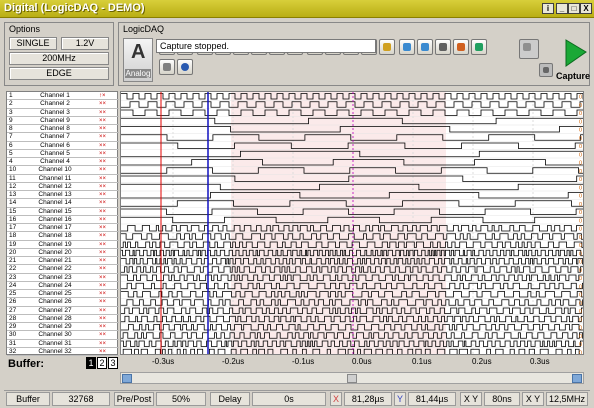 This screenshot has width=594, height=408. I want to click on channel-row: 21 Channel 21 ××, so click(63, 261).